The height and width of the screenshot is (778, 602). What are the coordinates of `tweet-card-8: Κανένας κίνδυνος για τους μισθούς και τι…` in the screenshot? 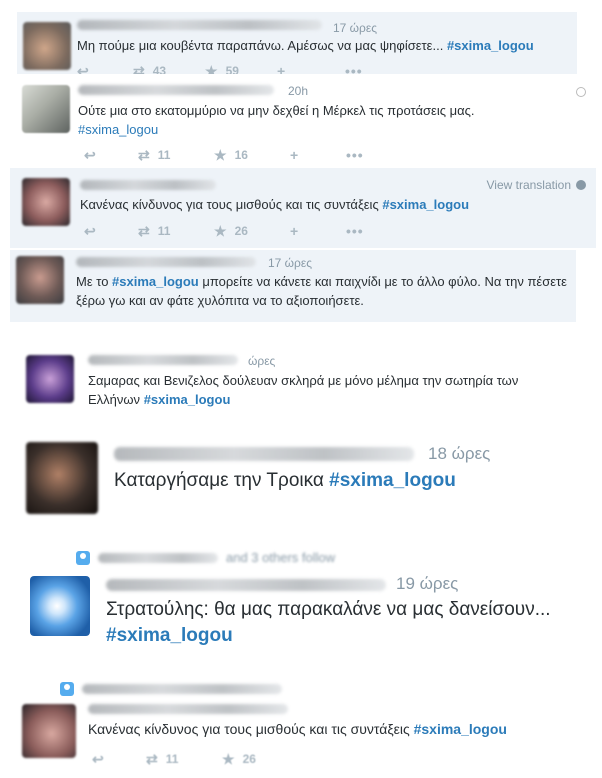 It's located at (302, 727).